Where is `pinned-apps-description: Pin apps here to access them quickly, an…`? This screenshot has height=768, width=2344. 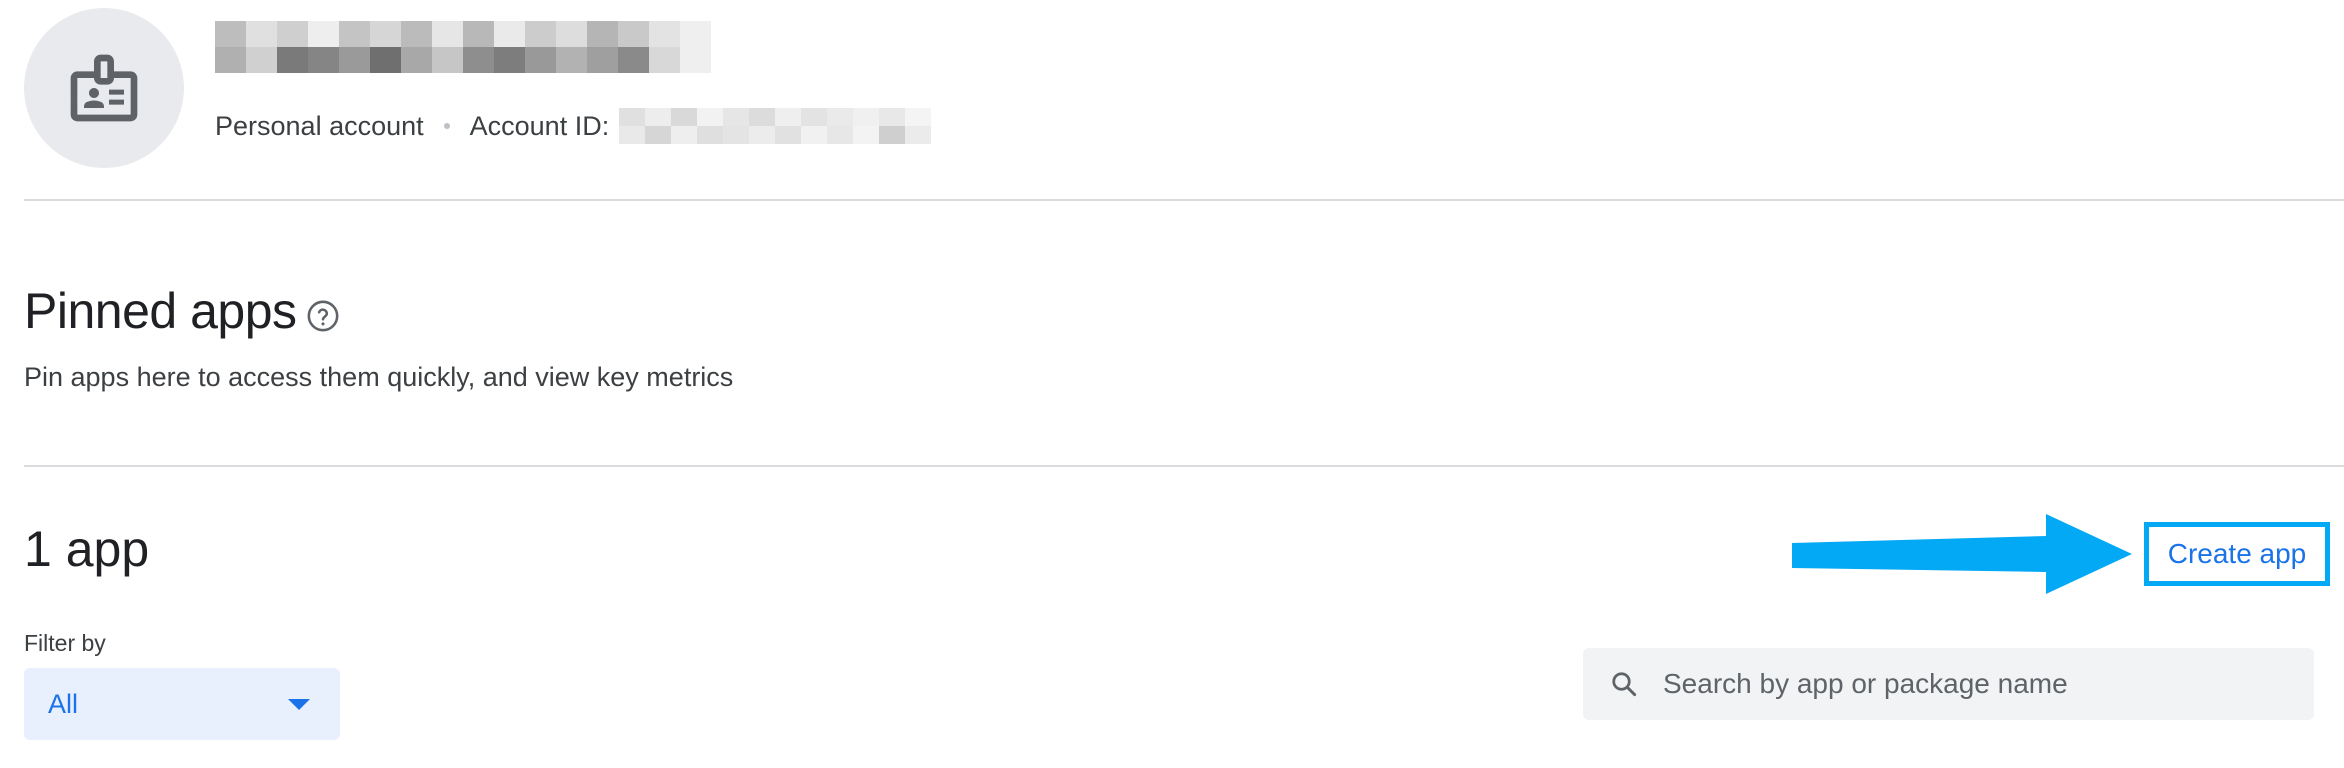 pinned-apps-description: Pin apps here to access them quickly, an… is located at coordinates (379, 377).